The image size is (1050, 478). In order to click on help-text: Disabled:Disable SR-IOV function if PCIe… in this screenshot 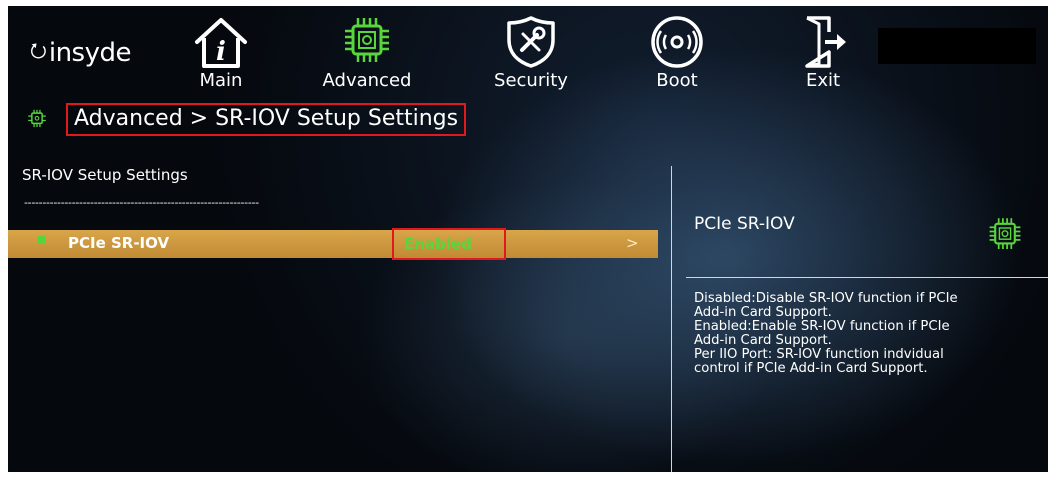, I will do `click(826, 333)`.